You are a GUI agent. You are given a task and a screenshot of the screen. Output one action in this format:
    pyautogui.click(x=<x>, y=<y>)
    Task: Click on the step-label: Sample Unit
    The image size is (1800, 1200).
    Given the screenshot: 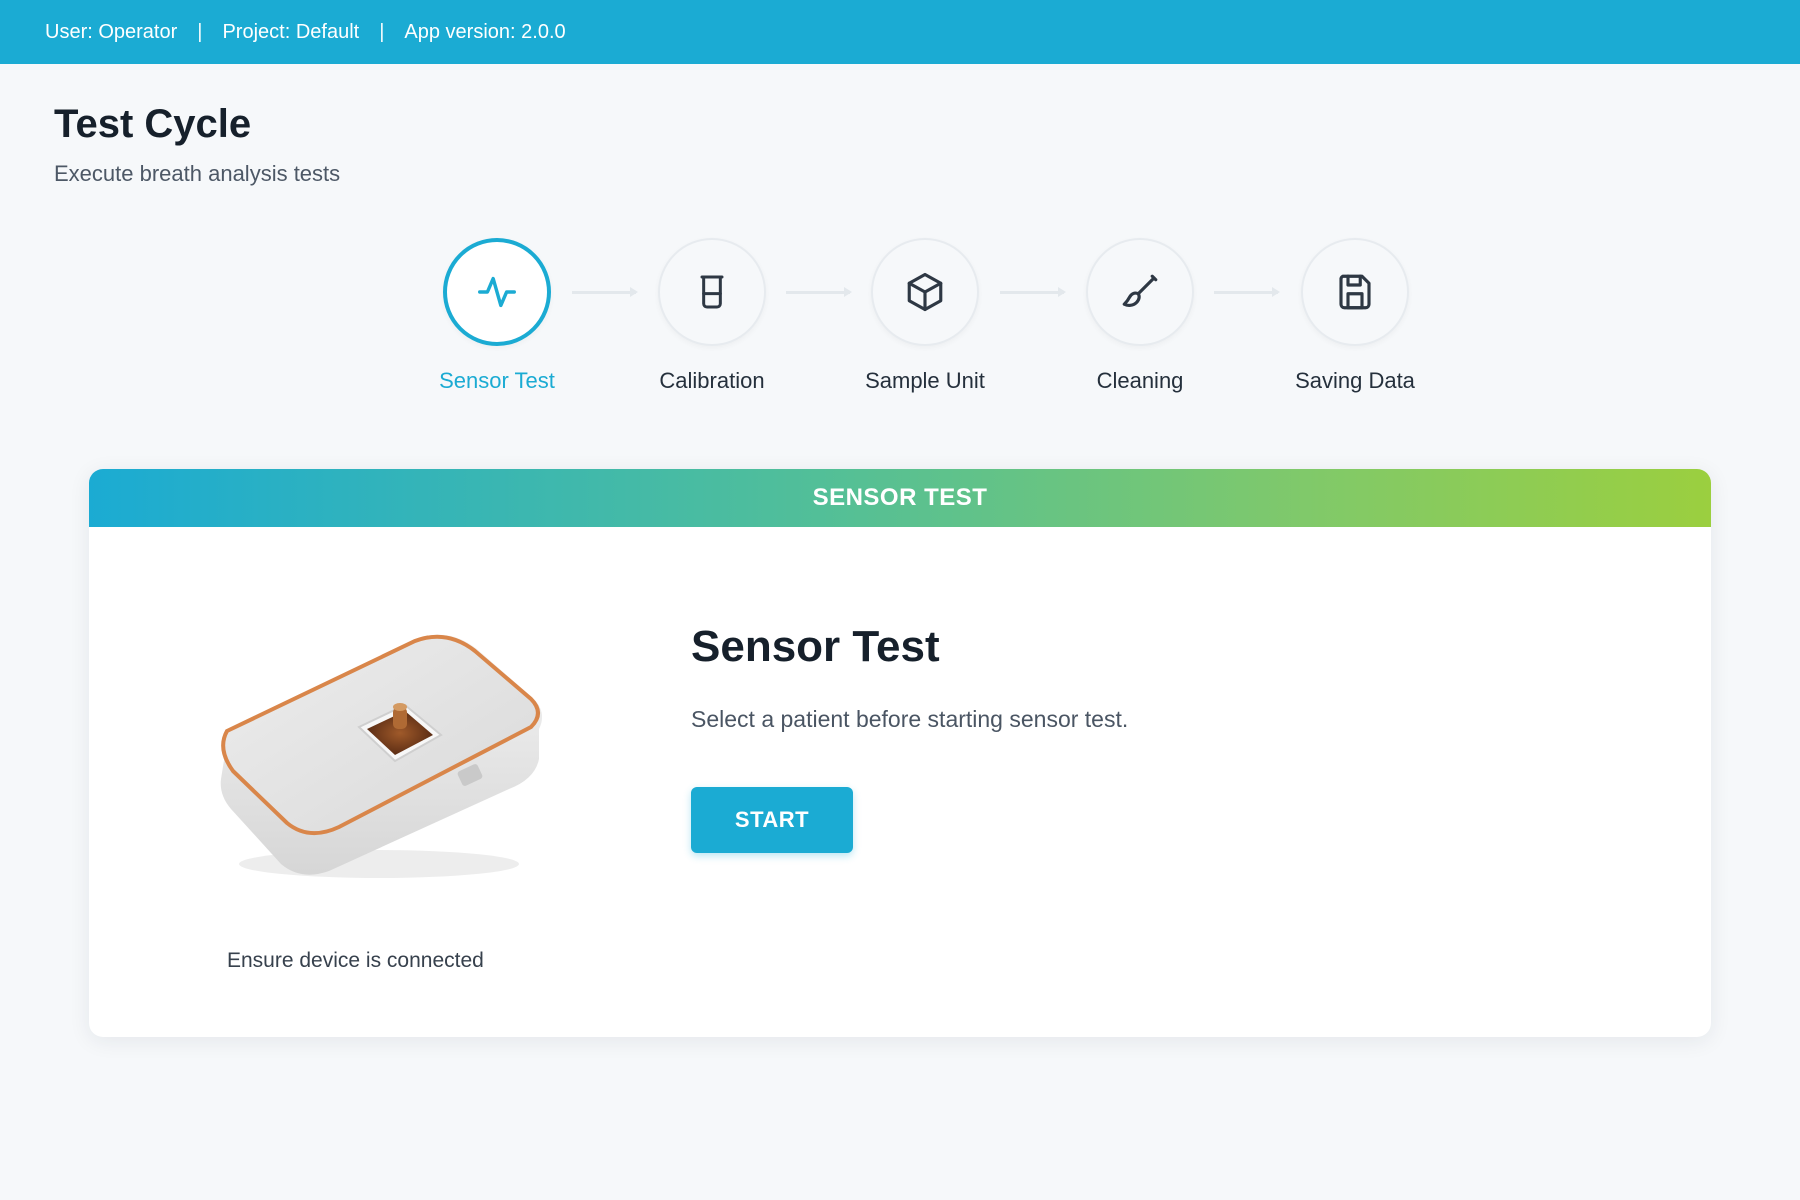 What is the action you would take?
    pyautogui.click(x=925, y=380)
    